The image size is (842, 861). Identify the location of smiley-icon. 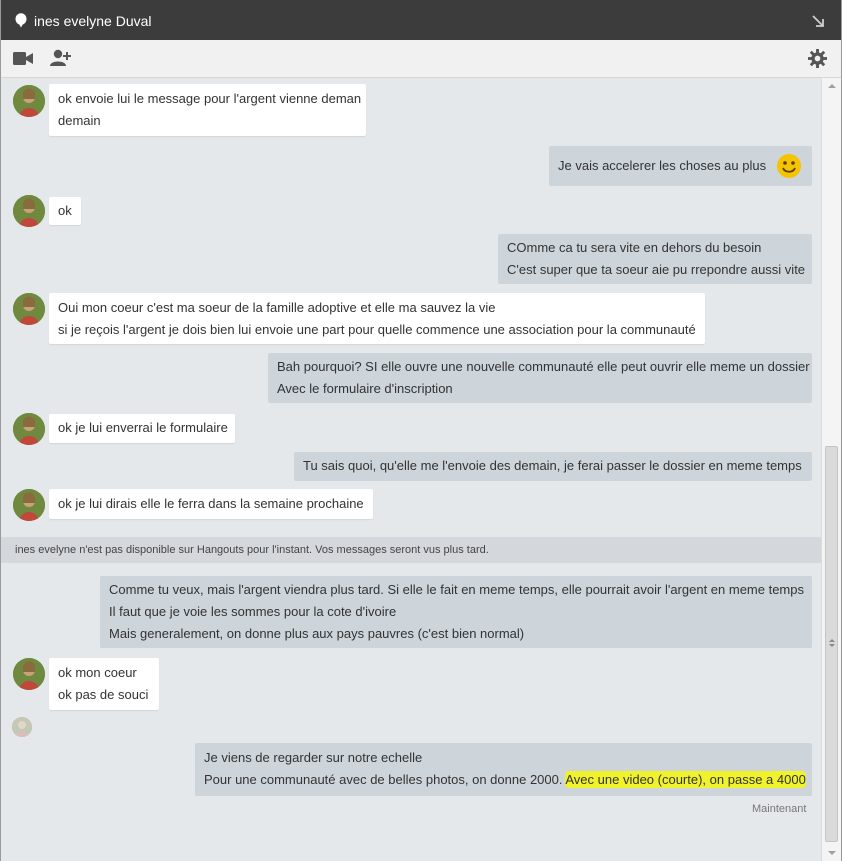
(789, 166).